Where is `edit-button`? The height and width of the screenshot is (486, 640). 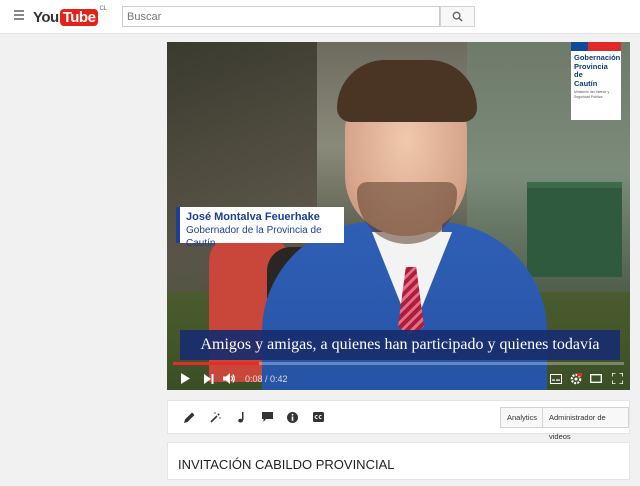
edit-button is located at coordinates (189, 417).